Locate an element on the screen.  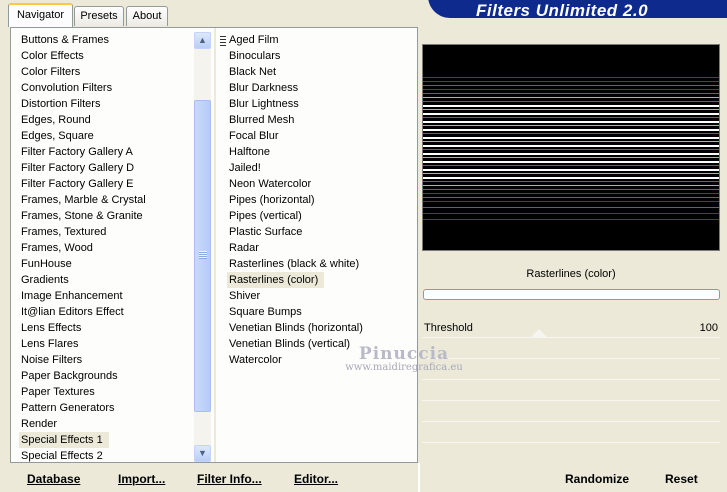
list-item: Frames, Wood is located at coordinates (56, 248).